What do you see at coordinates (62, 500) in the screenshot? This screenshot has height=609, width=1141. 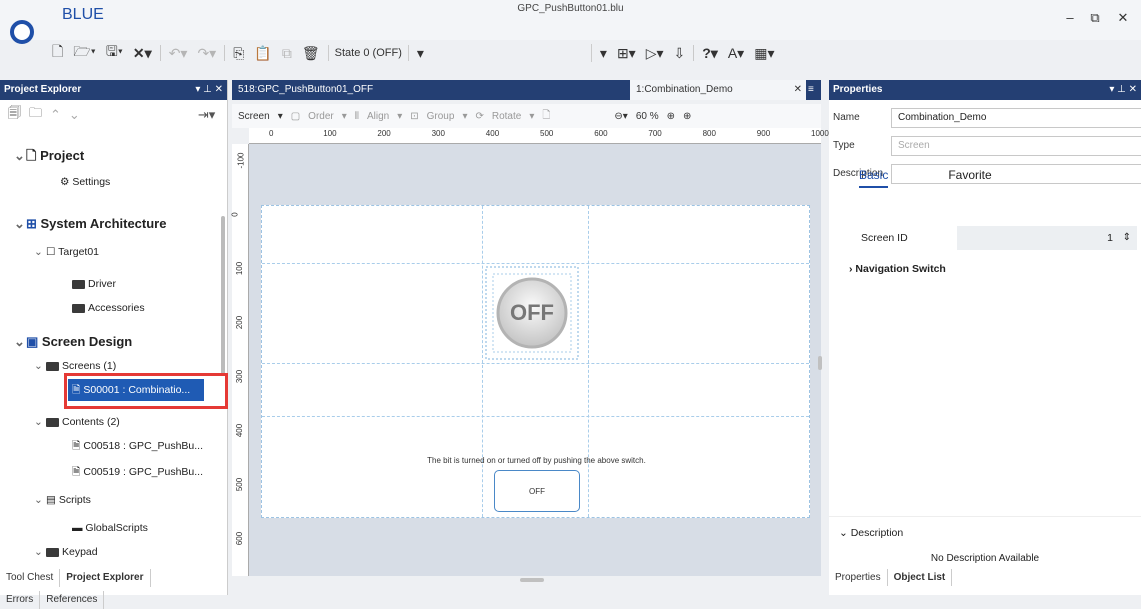 I see `tree-scripts: ⌄ ▤ Scripts` at bounding box center [62, 500].